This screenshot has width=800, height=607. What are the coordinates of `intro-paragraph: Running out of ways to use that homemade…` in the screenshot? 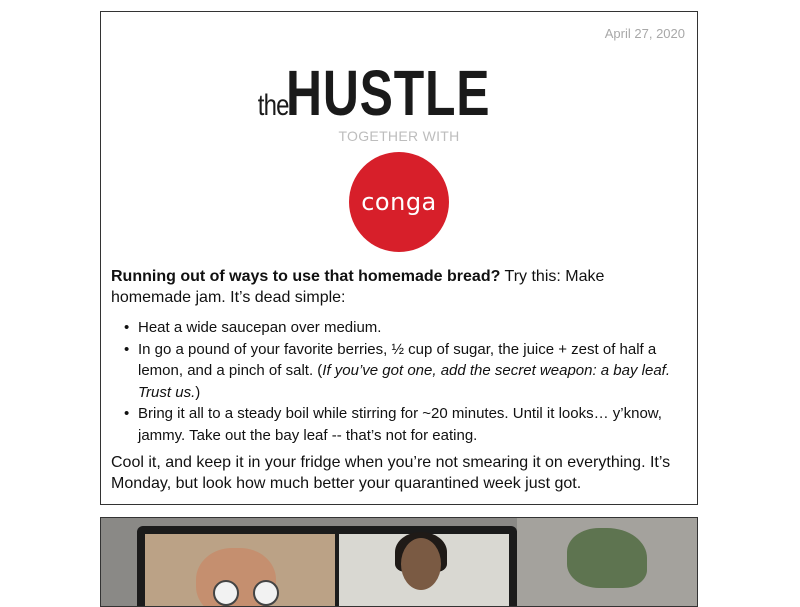 It's located at (395, 287).